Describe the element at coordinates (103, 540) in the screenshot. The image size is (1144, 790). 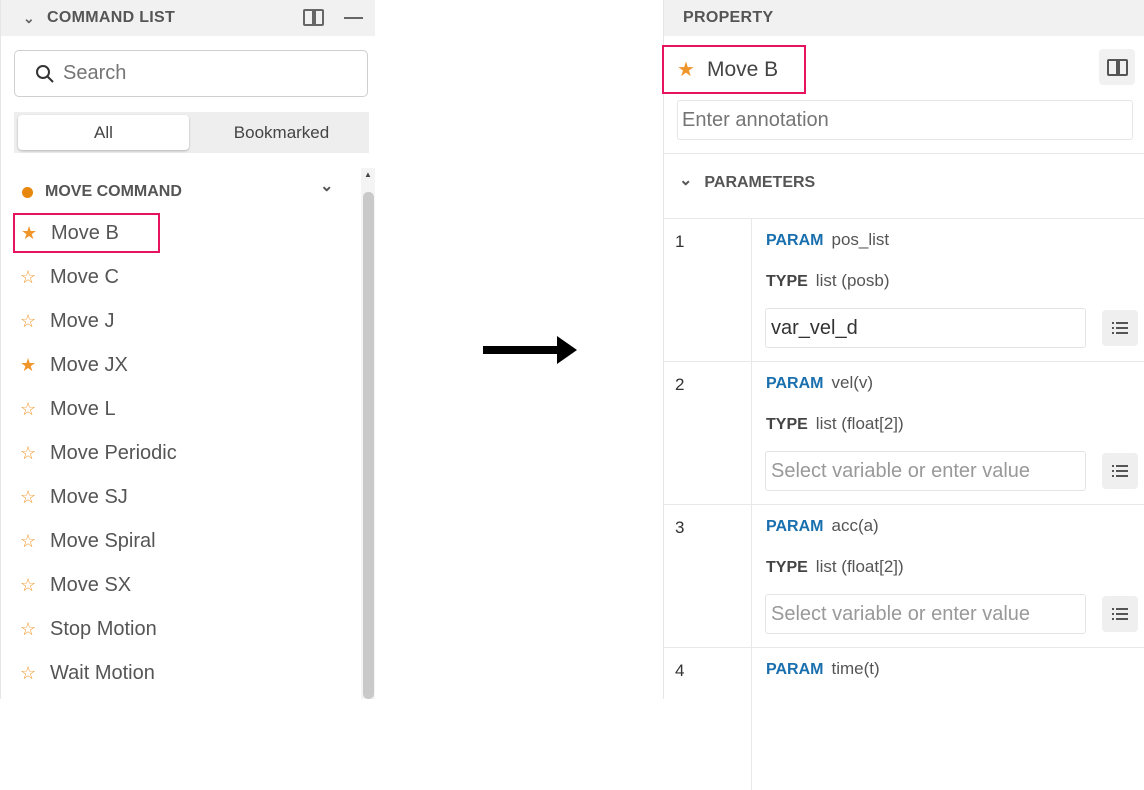
I see `item-label: Move Spiral` at that location.